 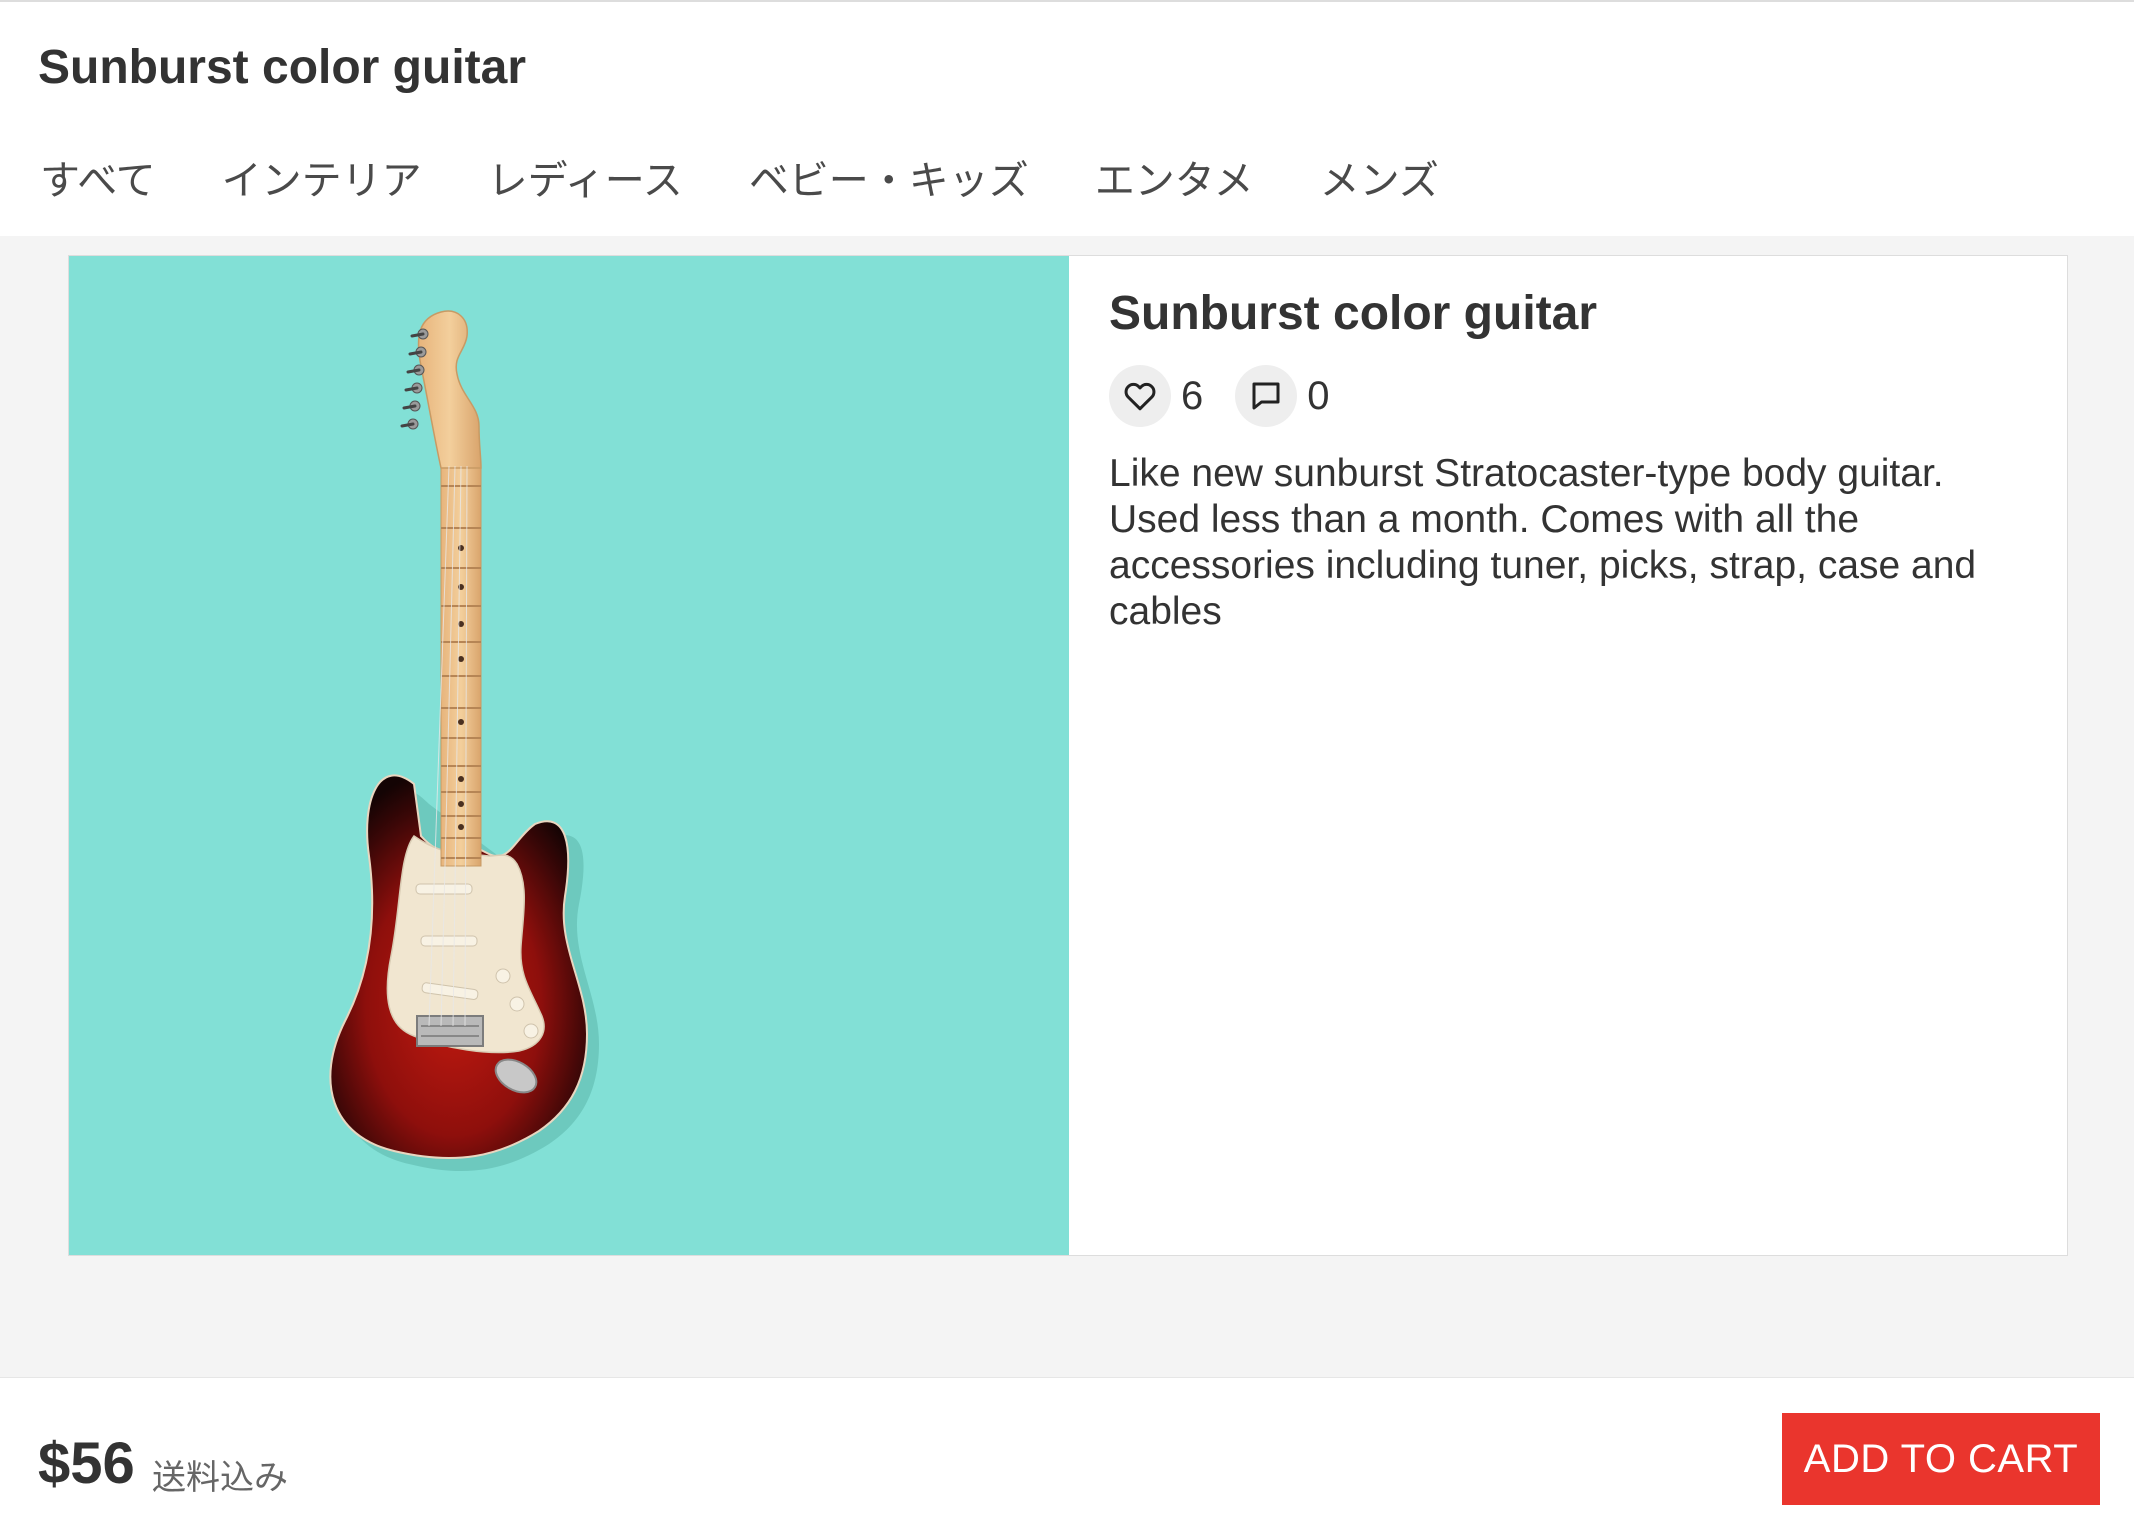 I want to click on nav-item-entertainment: エンタメ, so click(x=1174, y=177).